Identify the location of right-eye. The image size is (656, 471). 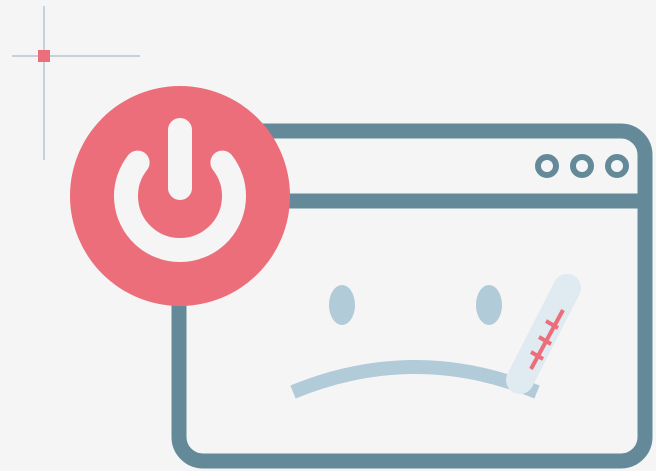
(489, 305).